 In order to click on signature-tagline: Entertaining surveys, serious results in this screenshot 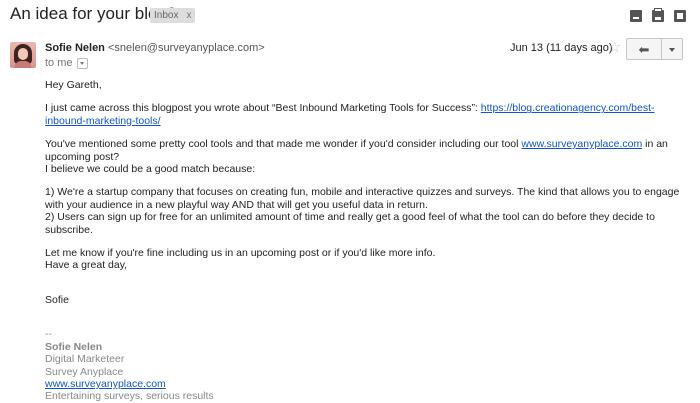, I will do `click(129, 396)`.